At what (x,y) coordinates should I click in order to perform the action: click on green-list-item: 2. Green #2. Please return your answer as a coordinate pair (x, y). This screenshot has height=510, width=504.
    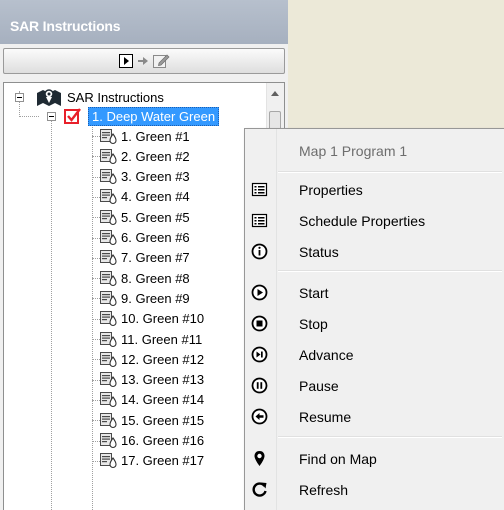
    Looking at the image, I should click on (145, 156).